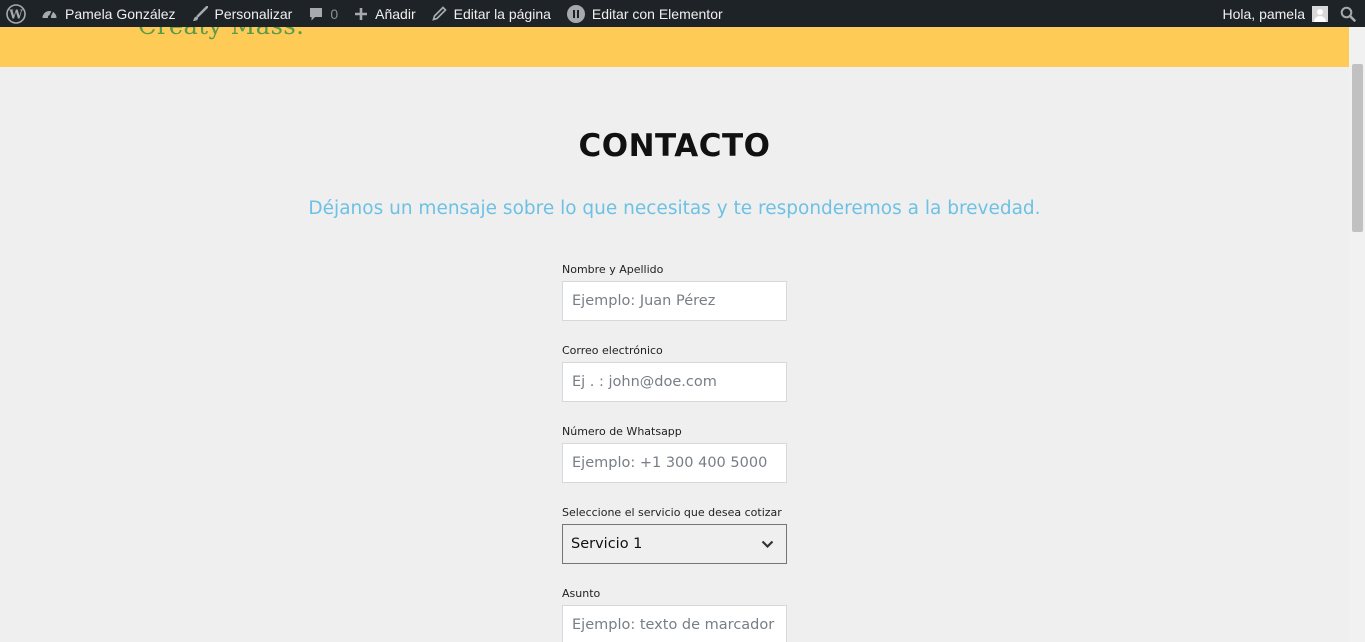  Describe the element at coordinates (672, 512) in the screenshot. I see `service-label: Seleccione el servicio que desea cotizar` at that location.